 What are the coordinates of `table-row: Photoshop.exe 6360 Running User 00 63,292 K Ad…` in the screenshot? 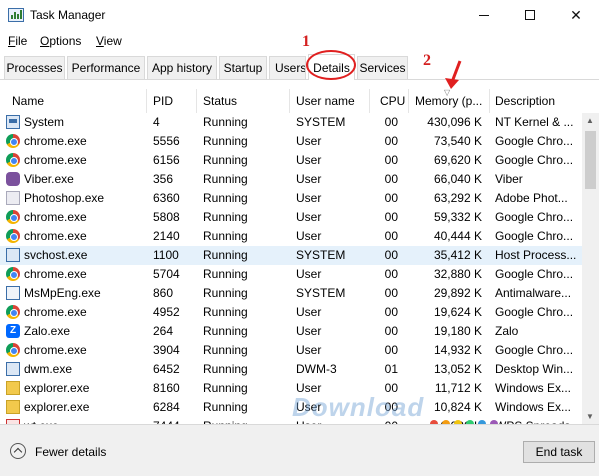 It's located at (291, 198).